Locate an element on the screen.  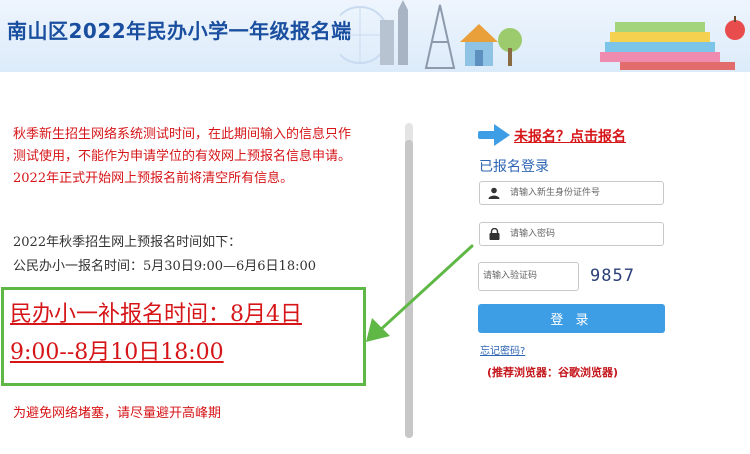
green-arrow-icon is located at coordinates (420, 293).